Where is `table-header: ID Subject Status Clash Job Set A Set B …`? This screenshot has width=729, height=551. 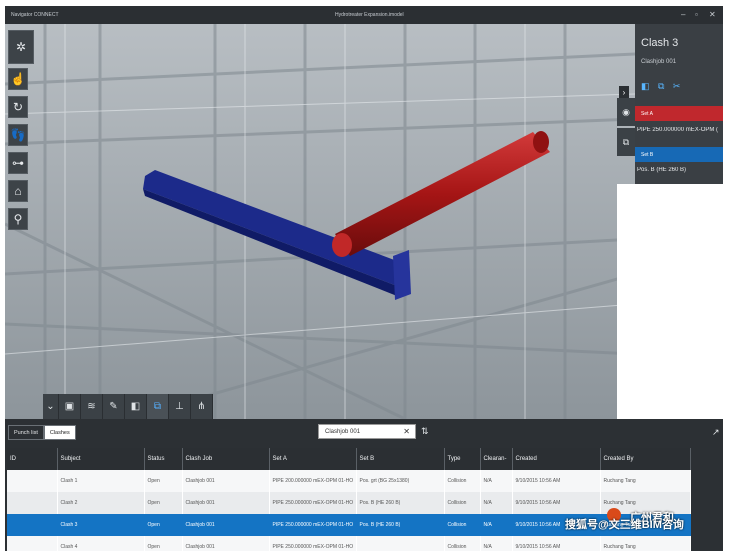
table-header: ID Subject Status Clash Job Set A Set B … is located at coordinates (349, 459).